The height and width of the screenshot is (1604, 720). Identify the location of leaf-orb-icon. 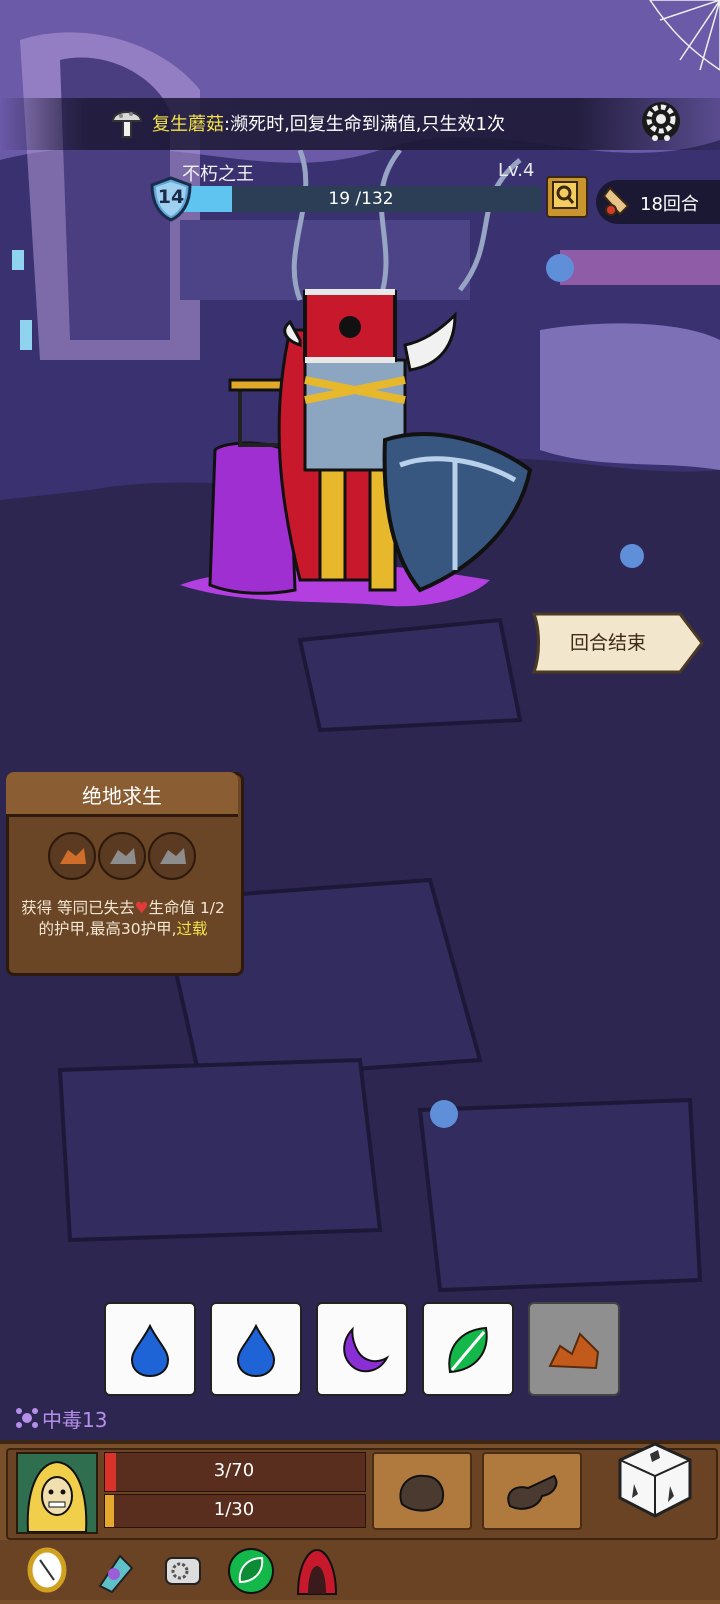
(251, 1571).